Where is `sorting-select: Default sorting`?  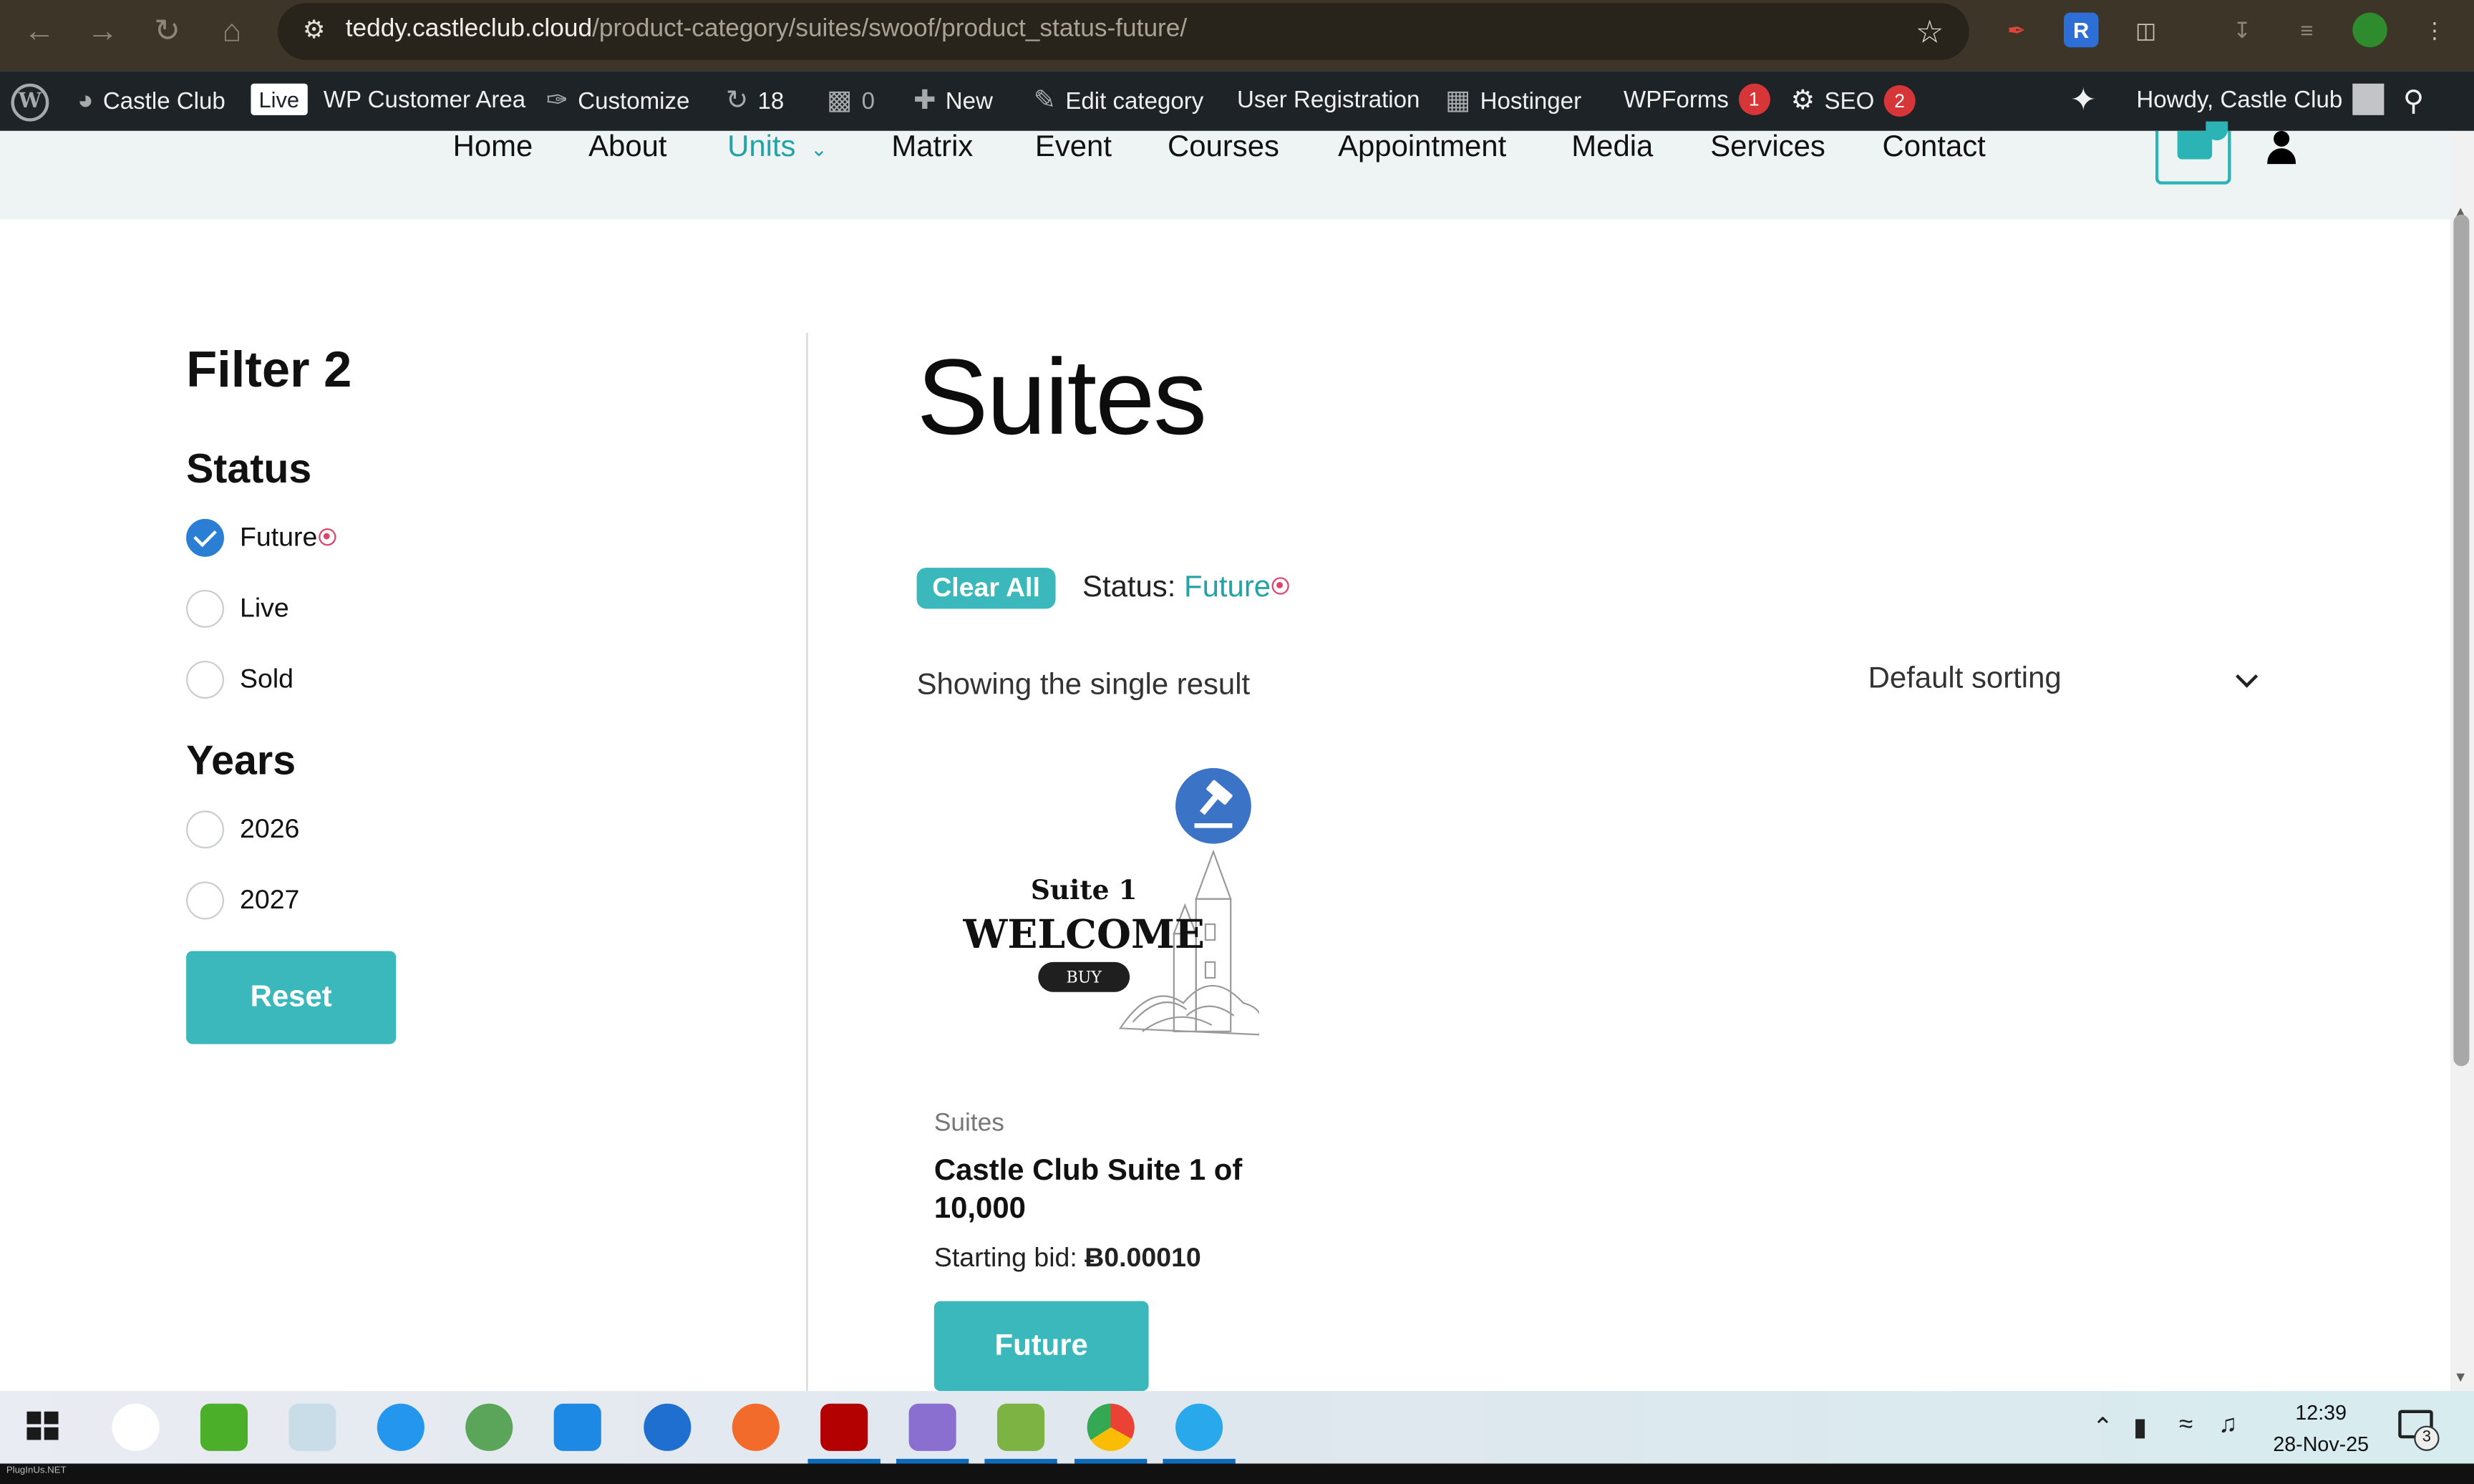 sorting-select: Default sorting is located at coordinates (2063, 681).